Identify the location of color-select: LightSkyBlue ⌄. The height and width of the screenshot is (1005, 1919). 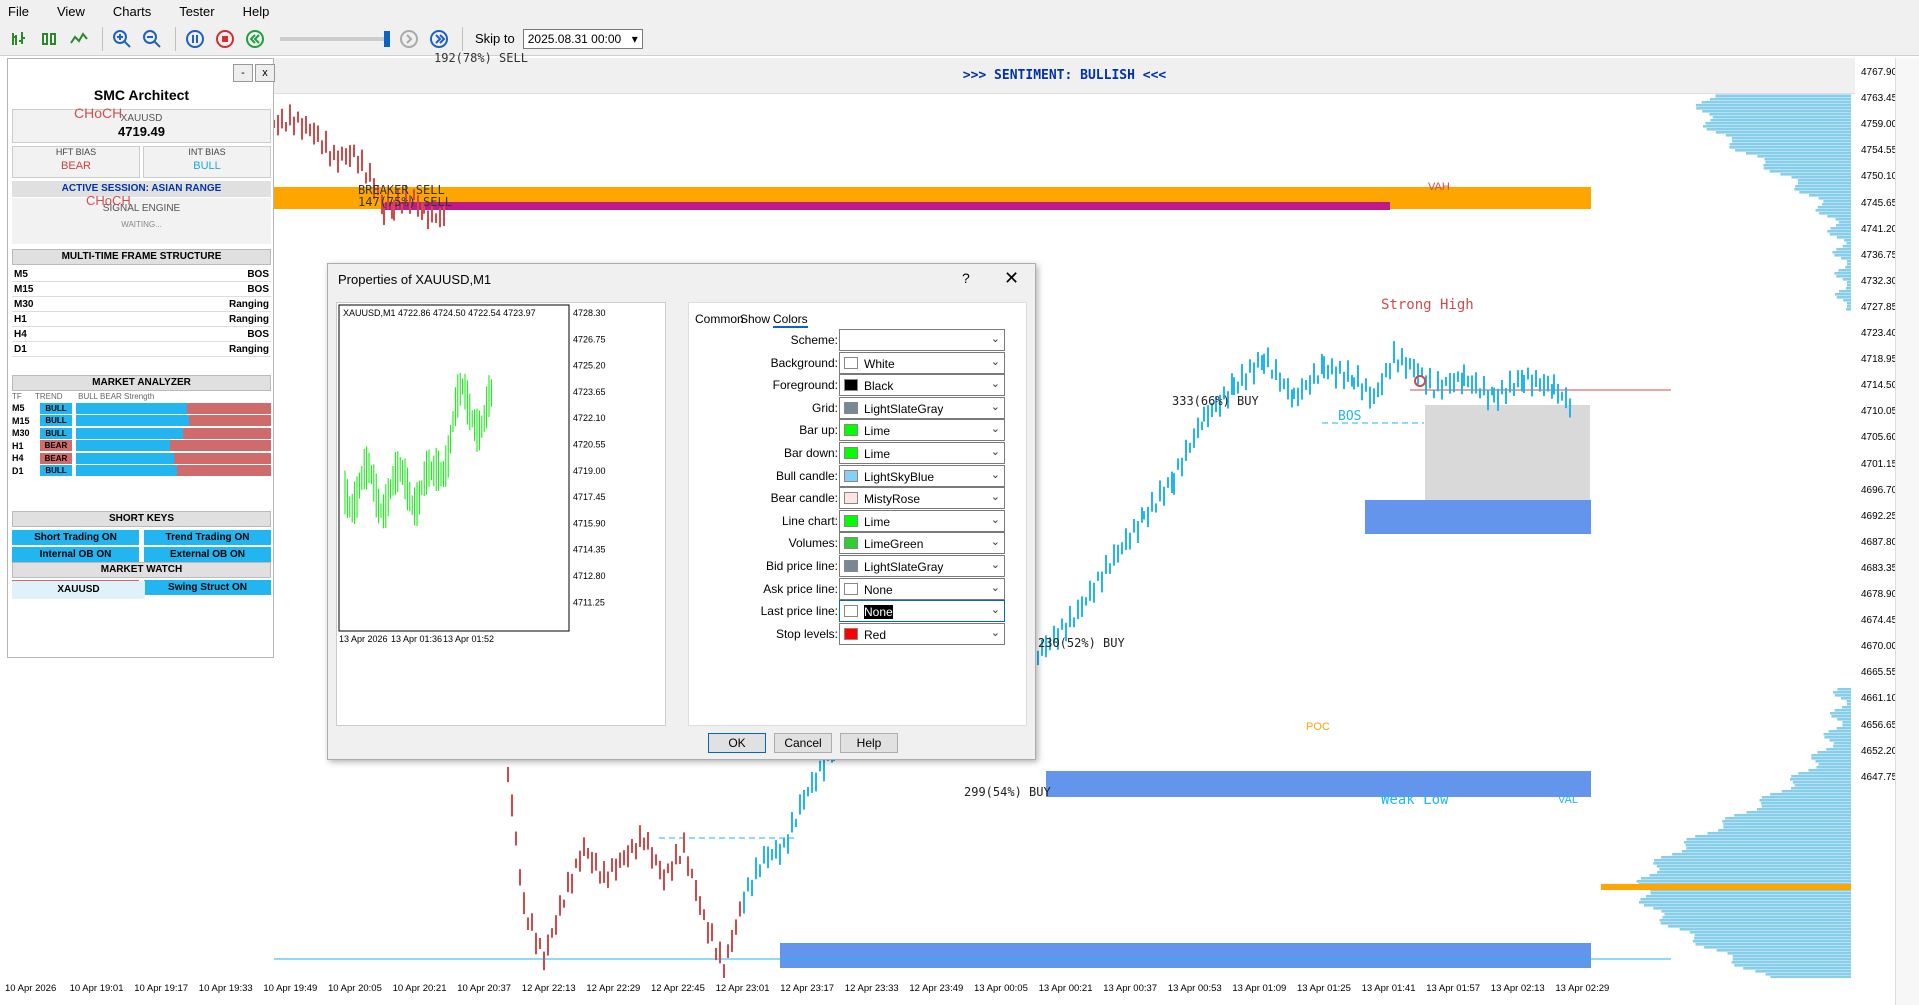
(922, 476).